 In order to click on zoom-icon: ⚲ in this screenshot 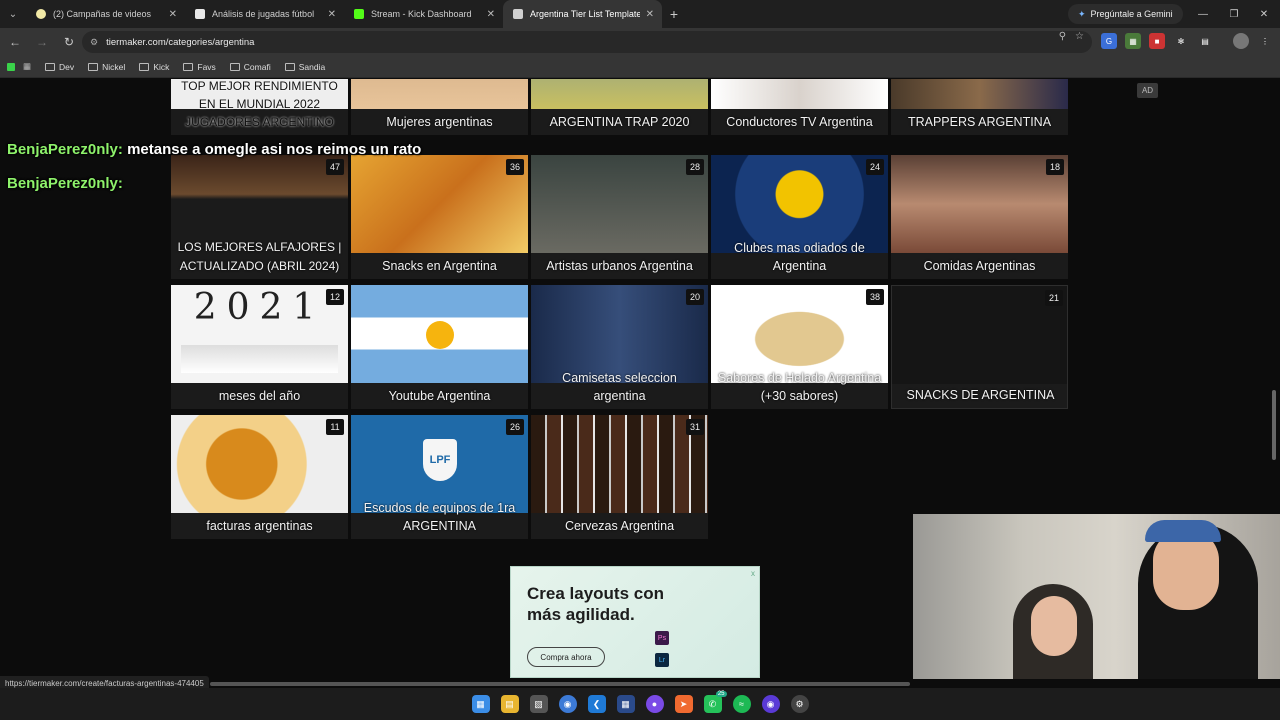, I will do `click(1062, 36)`.